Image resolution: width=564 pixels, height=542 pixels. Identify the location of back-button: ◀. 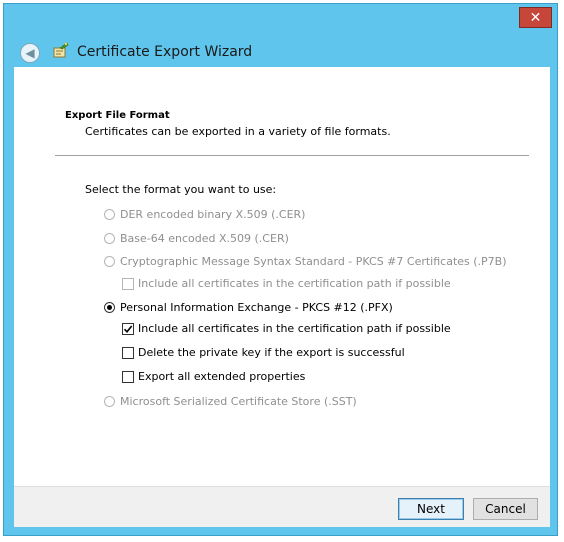
(30, 53).